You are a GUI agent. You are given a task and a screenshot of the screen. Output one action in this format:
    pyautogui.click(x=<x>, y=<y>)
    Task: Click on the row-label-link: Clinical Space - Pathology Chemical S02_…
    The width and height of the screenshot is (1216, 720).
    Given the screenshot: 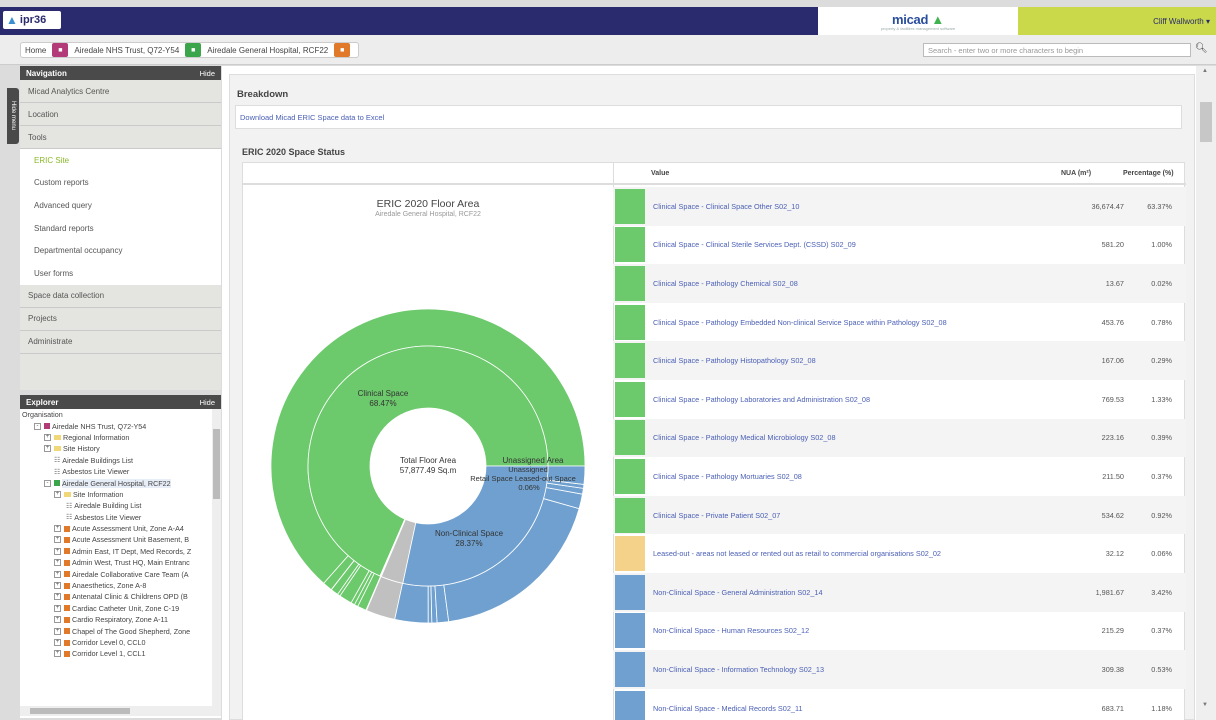 What is the action you would take?
    pyautogui.click(x=857, y=283)
    